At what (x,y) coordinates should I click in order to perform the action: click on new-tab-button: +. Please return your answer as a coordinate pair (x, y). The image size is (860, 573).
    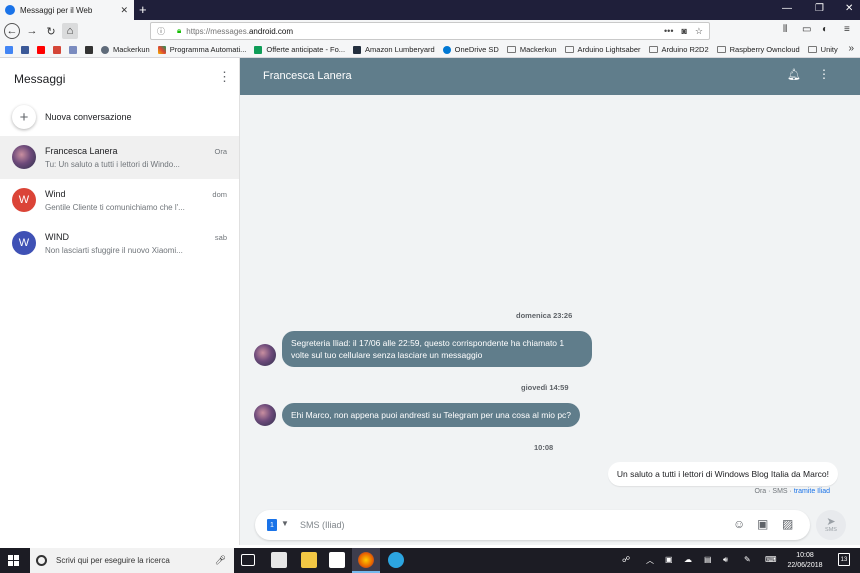
    Looking at the image, I should click on (143, 9).